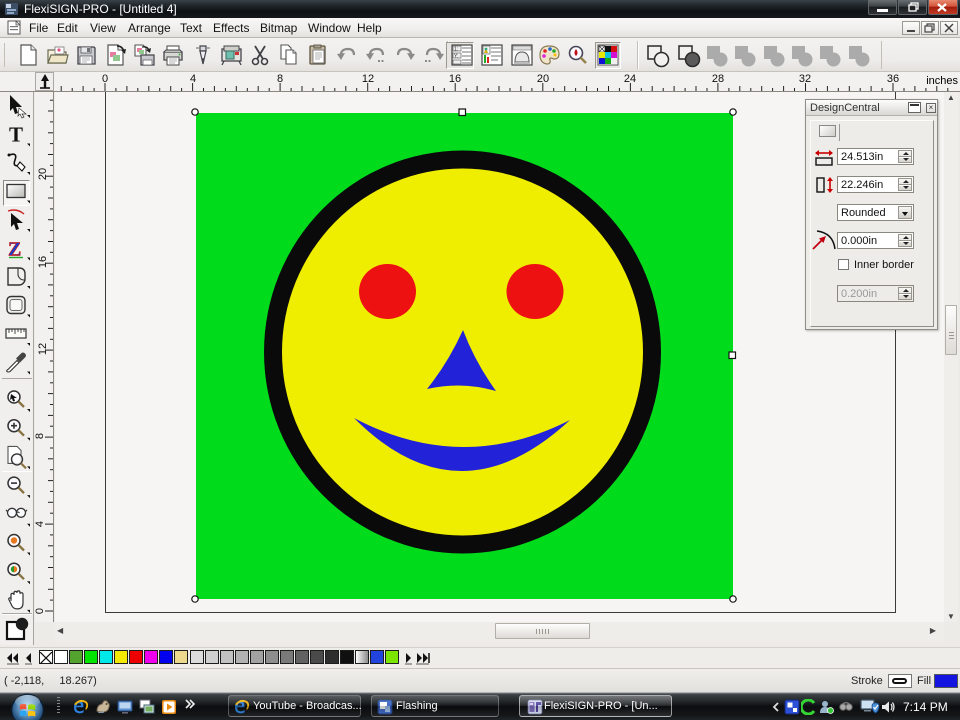  Describe the element at coordinates (456, 50) in the screenshot. I see `svg-text: 1:` at that location.